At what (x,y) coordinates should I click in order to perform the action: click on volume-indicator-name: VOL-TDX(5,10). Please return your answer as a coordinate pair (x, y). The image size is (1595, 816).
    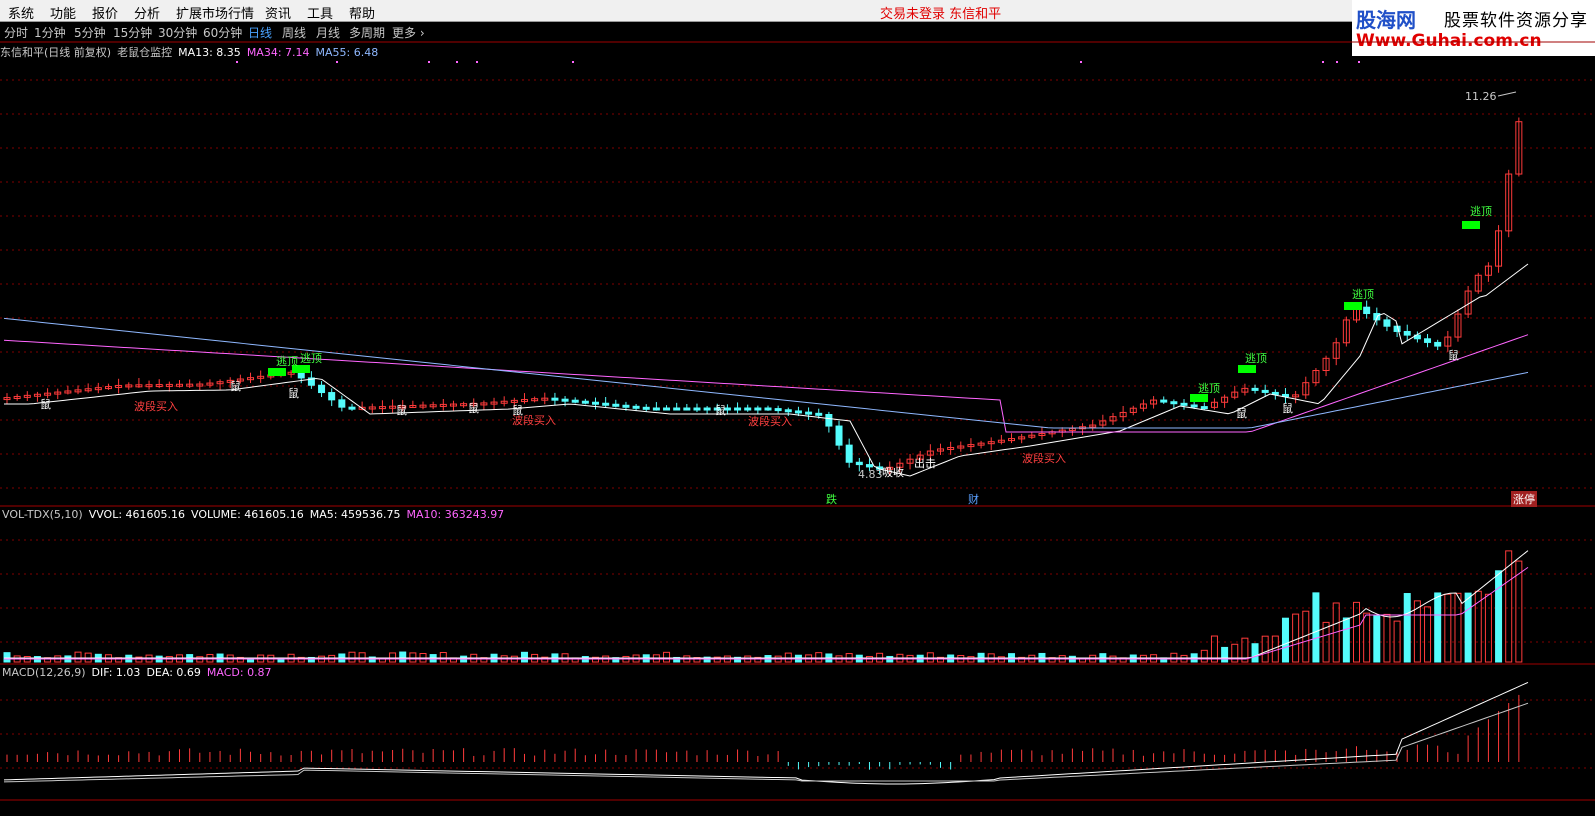
    Looking at the image, I should click on (42, 514).